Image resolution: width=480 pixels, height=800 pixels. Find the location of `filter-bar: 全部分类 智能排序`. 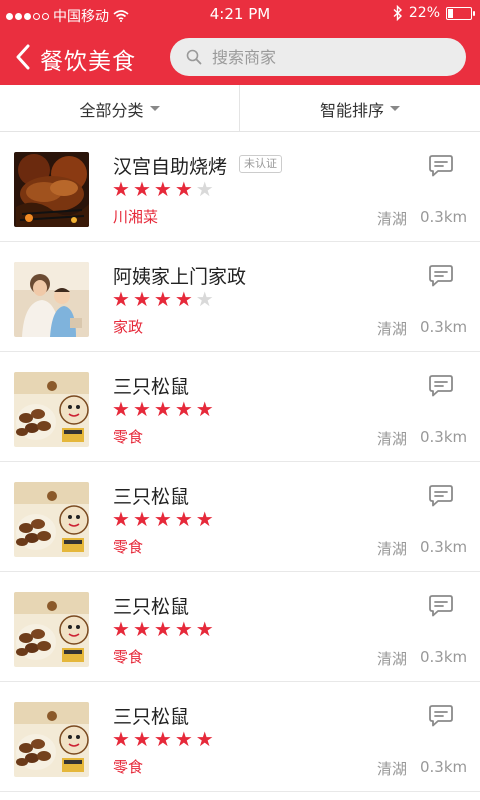

filter-bar: 全部分类 智能排序 is located at coordinates (240, 108).